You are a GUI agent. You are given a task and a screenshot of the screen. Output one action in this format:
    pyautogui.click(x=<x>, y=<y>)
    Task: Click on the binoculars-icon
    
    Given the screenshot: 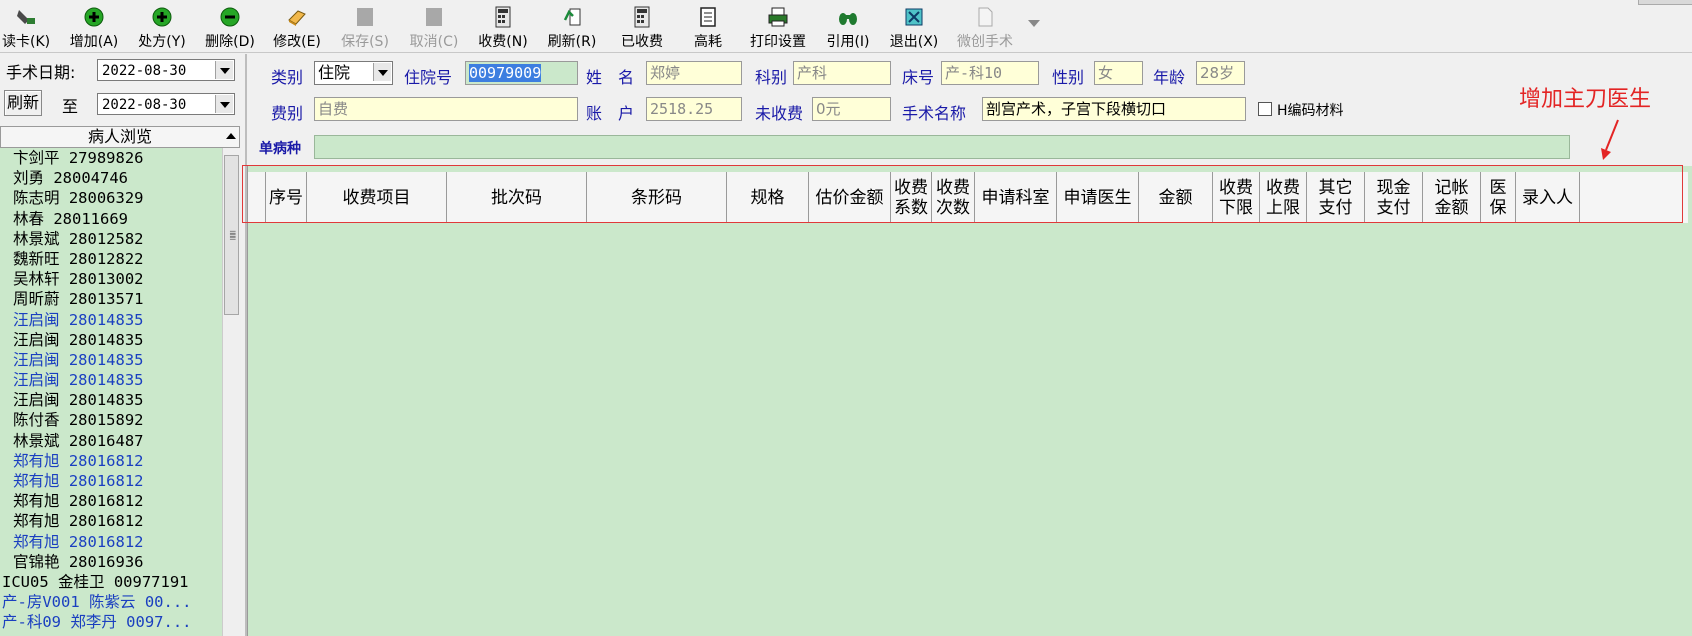 What is the action you would take?
    pyautogui.click(x=848, y=19)
    